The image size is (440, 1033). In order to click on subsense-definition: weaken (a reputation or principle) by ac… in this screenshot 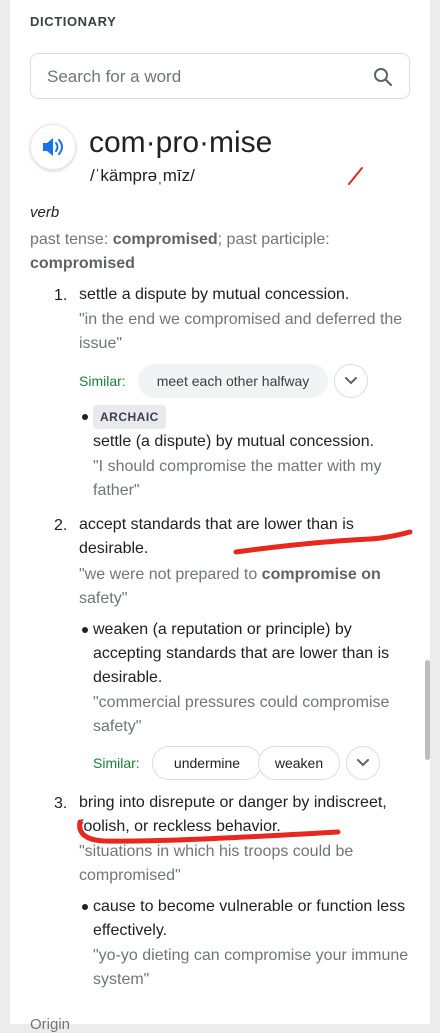, I will do `click(241, 653)`.